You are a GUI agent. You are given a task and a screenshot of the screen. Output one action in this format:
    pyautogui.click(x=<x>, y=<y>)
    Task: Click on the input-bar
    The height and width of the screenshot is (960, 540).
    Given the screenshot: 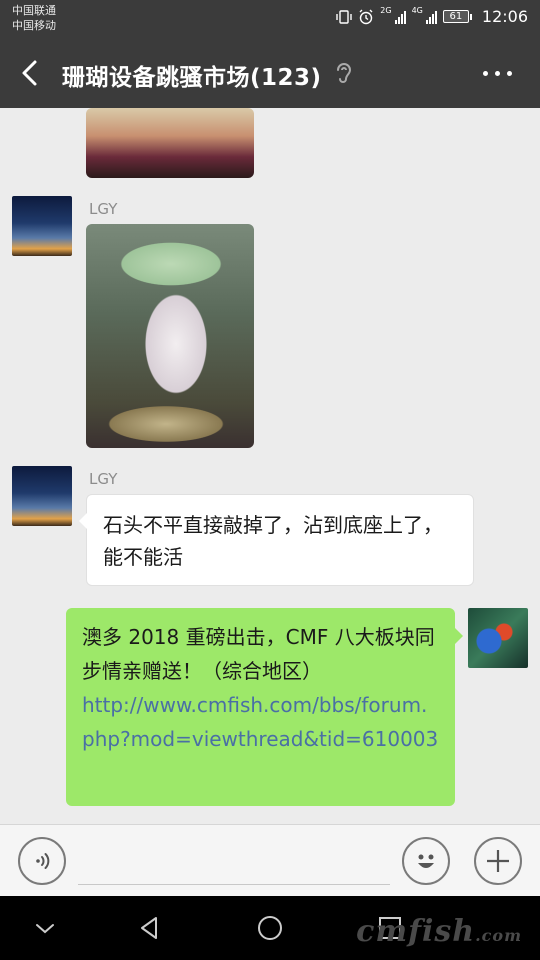 What is the action you would take?
    pyautogui.click(x=270, y=860)
    